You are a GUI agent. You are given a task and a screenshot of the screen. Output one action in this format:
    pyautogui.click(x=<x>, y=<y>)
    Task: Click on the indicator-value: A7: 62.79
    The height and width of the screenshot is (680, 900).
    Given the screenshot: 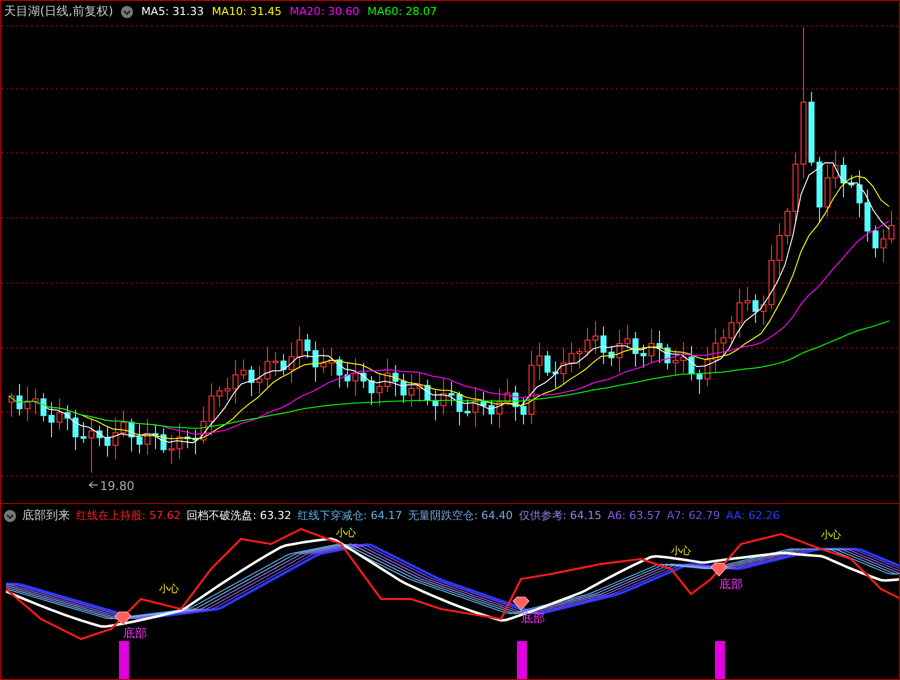 What is the action you would take?
    pyautogui.click(x=693, y=515)
    